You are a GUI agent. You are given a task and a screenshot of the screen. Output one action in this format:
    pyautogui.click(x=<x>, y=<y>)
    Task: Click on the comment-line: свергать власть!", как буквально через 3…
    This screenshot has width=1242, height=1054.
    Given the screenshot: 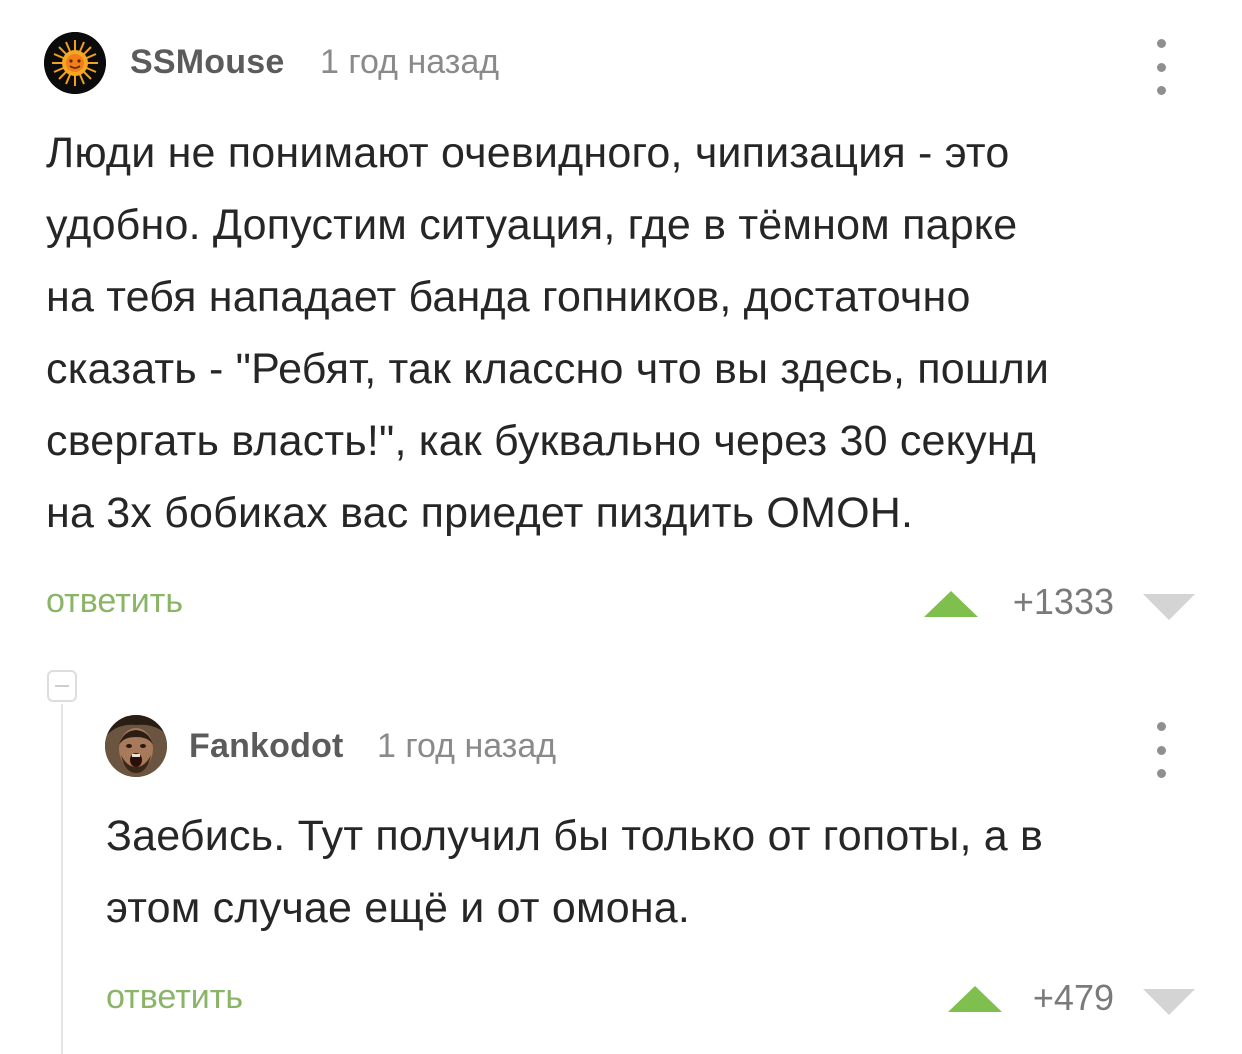 What is the action you would take?
    pyautogui.click(x=541, y=441)
    